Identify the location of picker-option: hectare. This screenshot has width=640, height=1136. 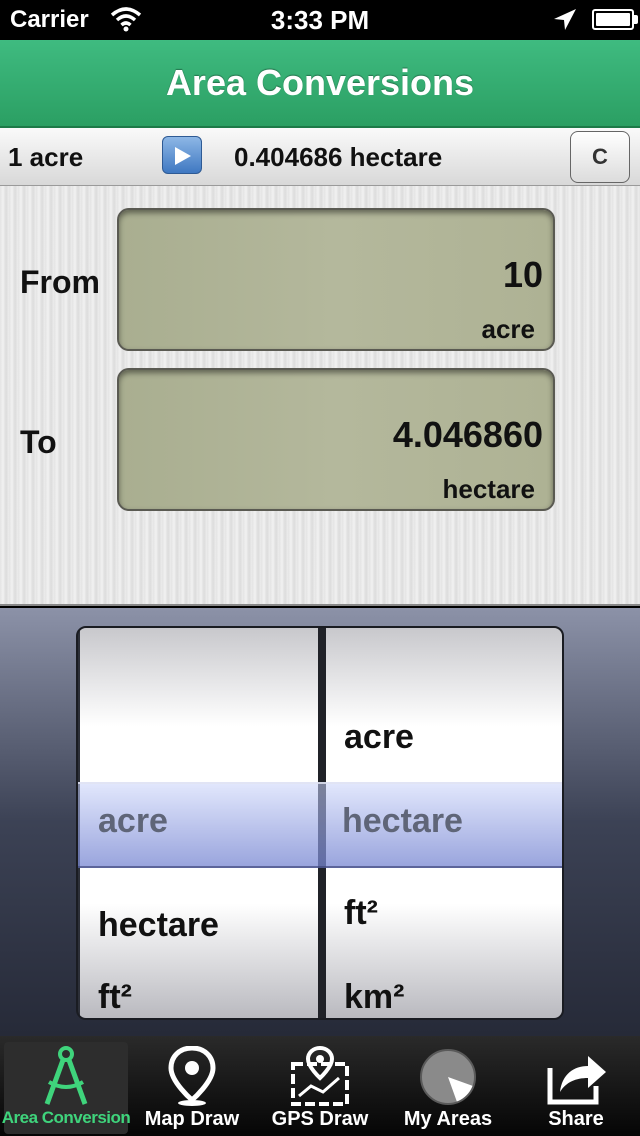
(158, 925).